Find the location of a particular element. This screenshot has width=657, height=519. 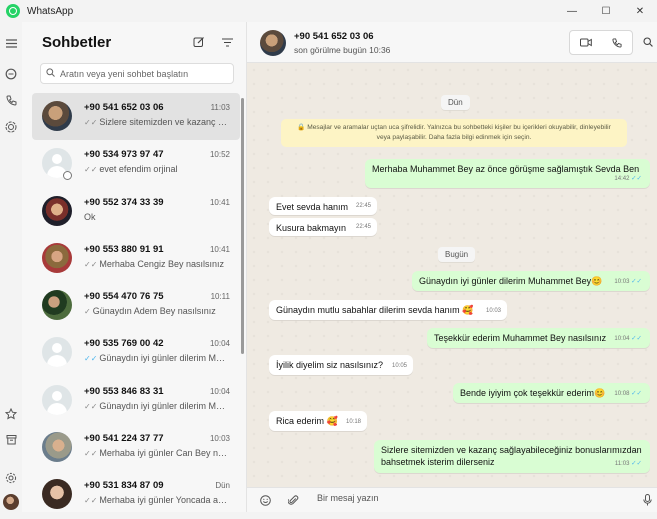

filter-icon is located at coordinates (227, 42).